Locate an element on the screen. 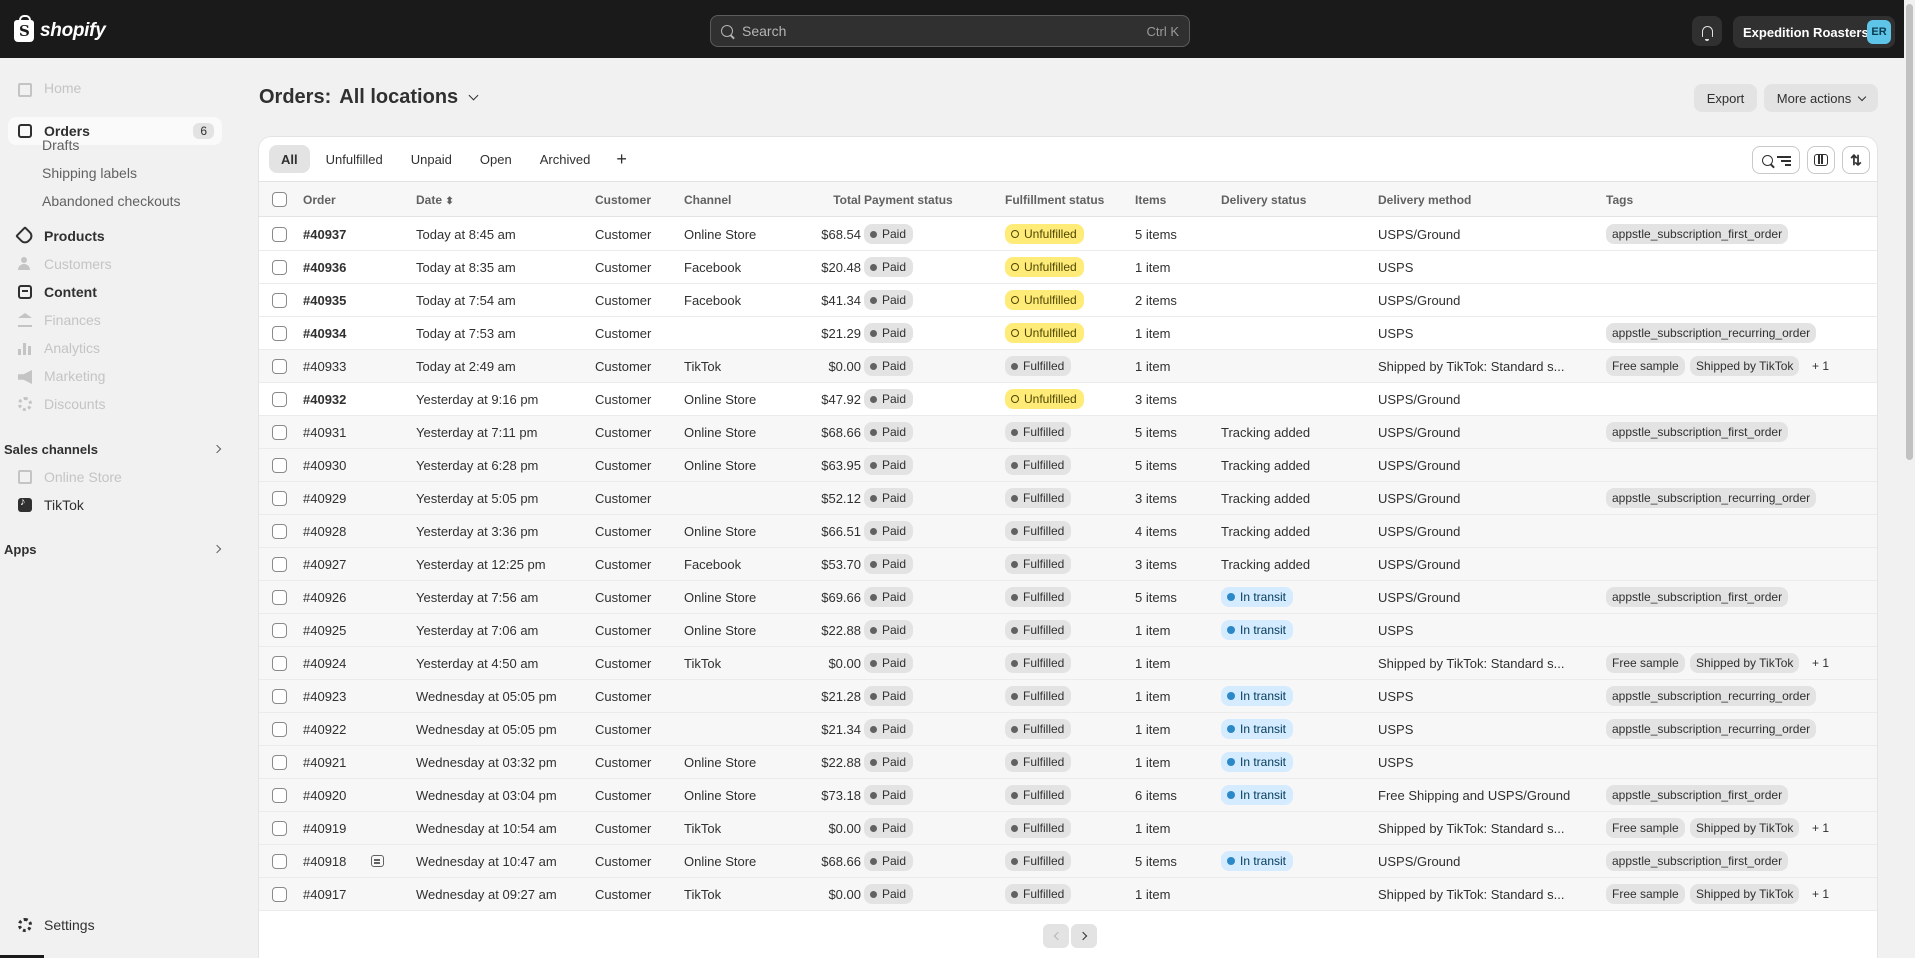 The width and height of the screenshot is (1915, 958). col-delivery-status: Delivery status is located at coordinates (1263, 200).